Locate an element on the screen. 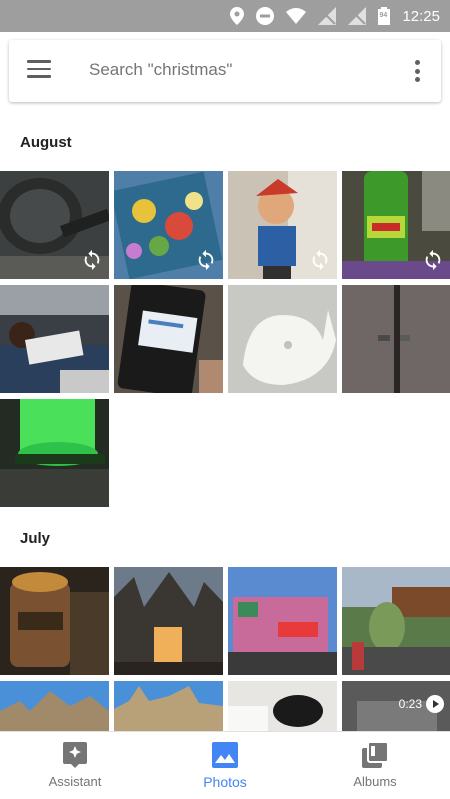  video-thumbnail: 0:23 is located at coordinates (396, 706).